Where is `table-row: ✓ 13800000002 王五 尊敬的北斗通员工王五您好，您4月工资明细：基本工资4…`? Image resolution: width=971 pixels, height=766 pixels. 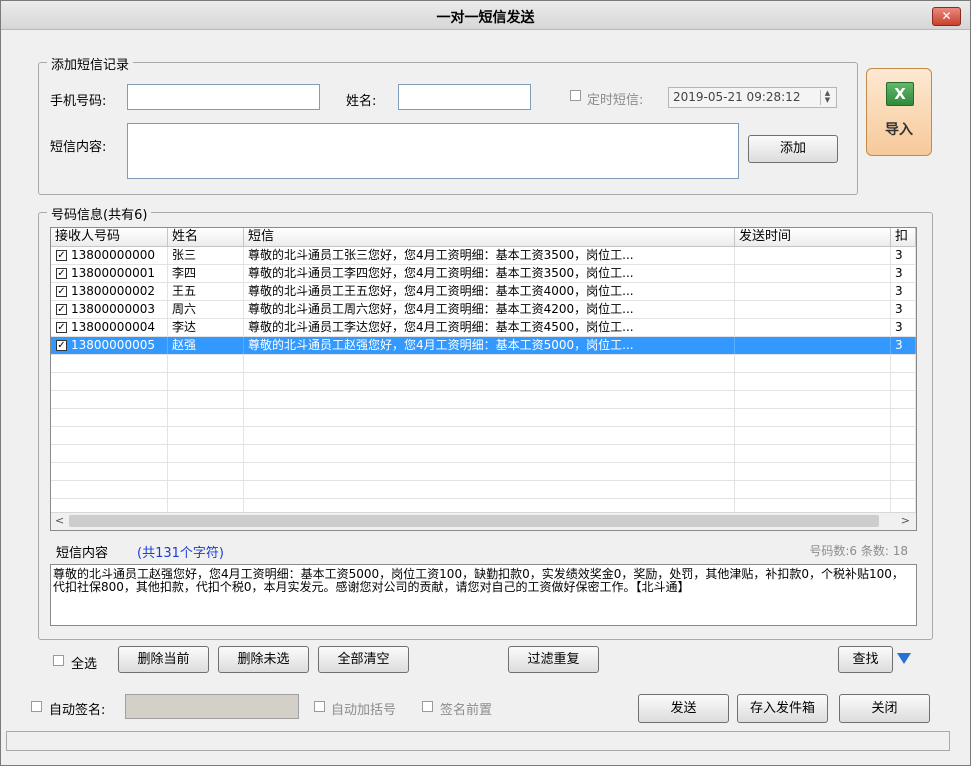 table-row: ✓ 13800000002 王五 尊敬的北斗通员工王五您好，您4月工资明细：基本工资4… is located at coordinates (483, 292).